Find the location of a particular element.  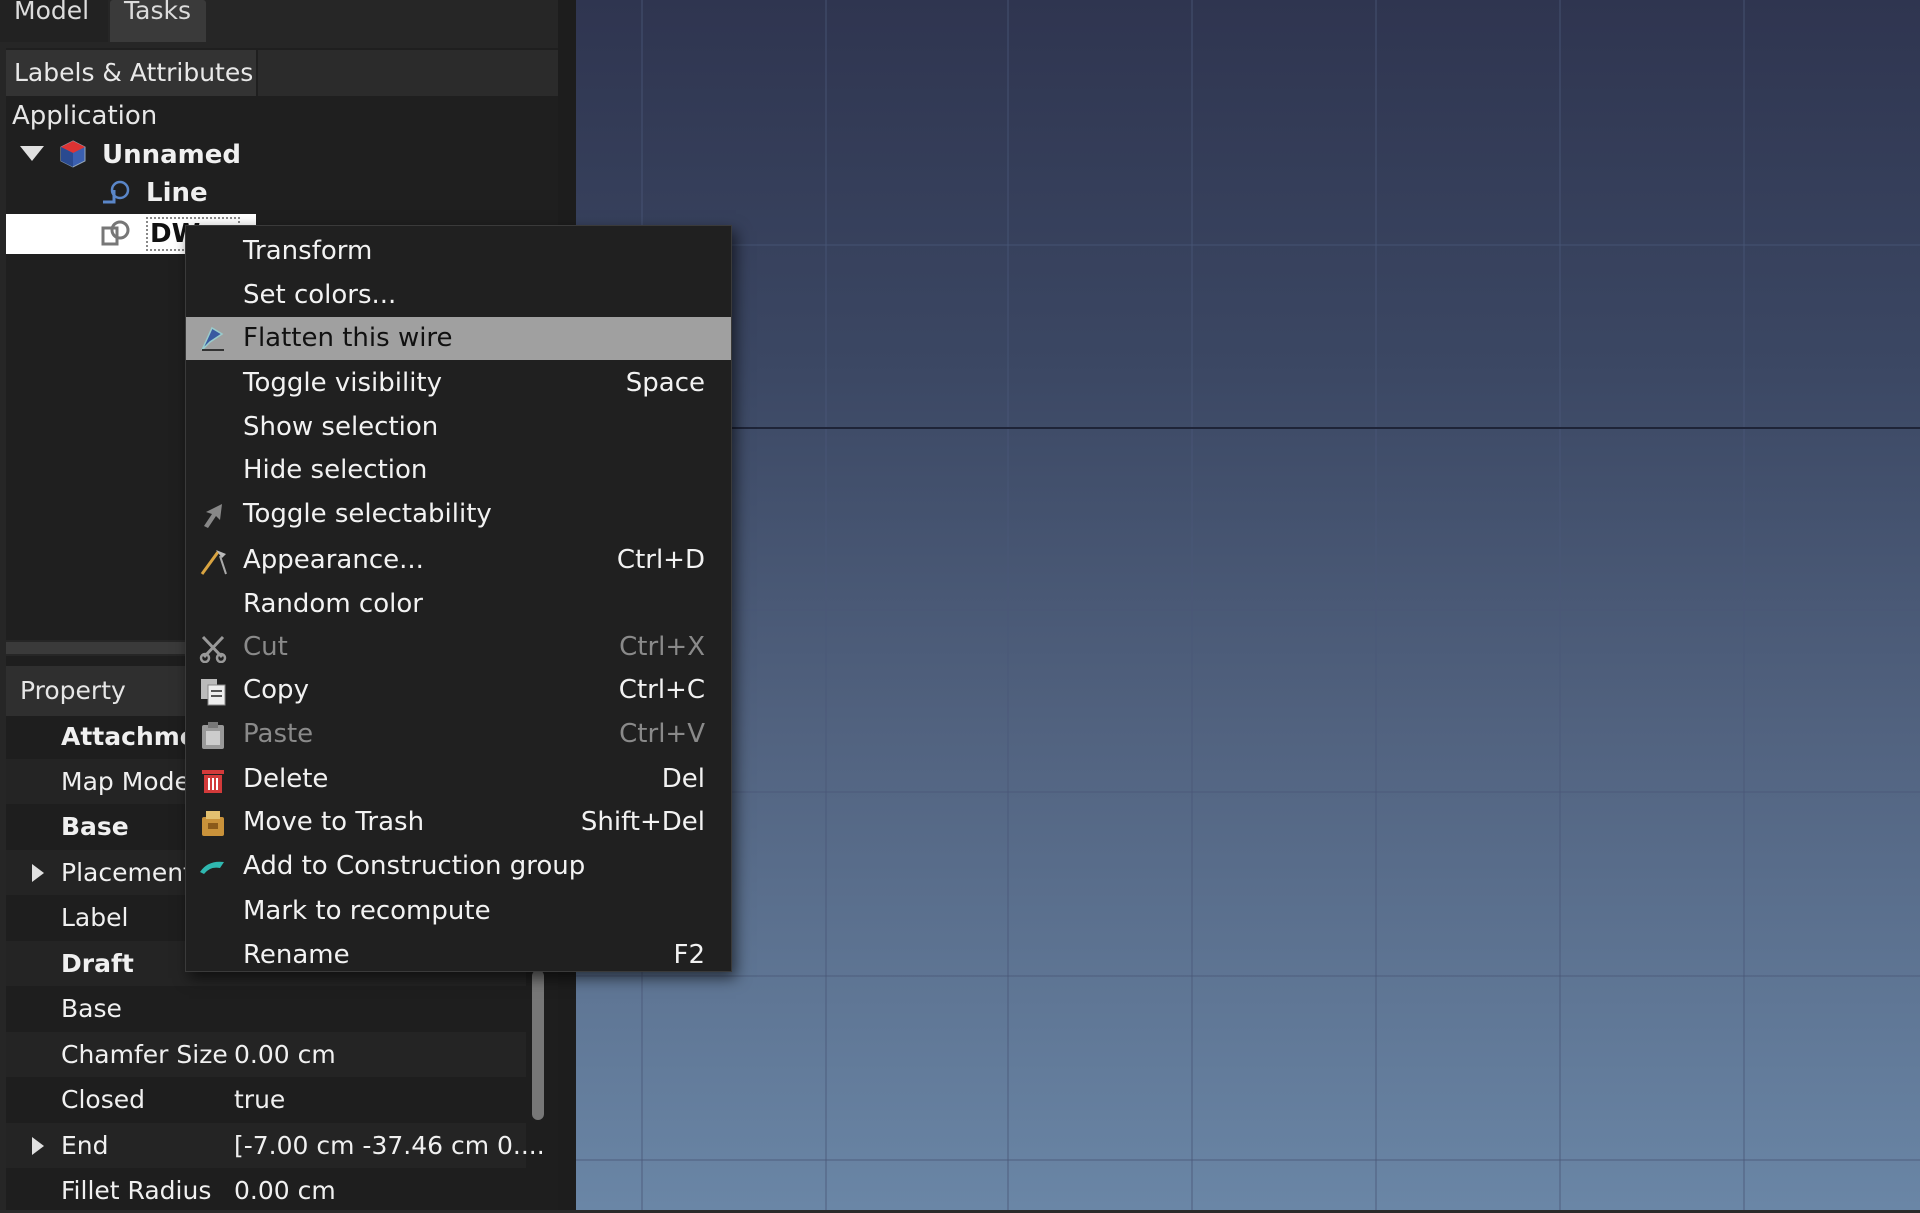

menu-item-transform: Transform is located at coordinates (458, 251).